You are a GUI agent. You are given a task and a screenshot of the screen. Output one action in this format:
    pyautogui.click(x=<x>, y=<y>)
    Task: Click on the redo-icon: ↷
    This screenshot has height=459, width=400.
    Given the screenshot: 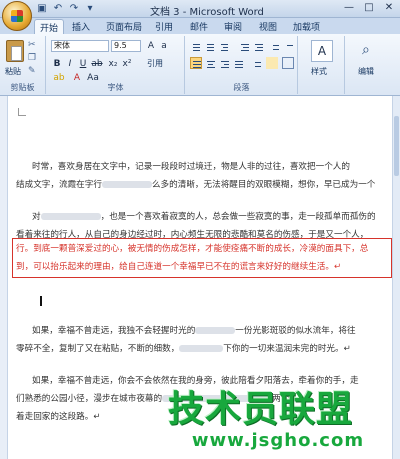 What is the action you would take?
    pyautogui.click(x=74, y=9)
    